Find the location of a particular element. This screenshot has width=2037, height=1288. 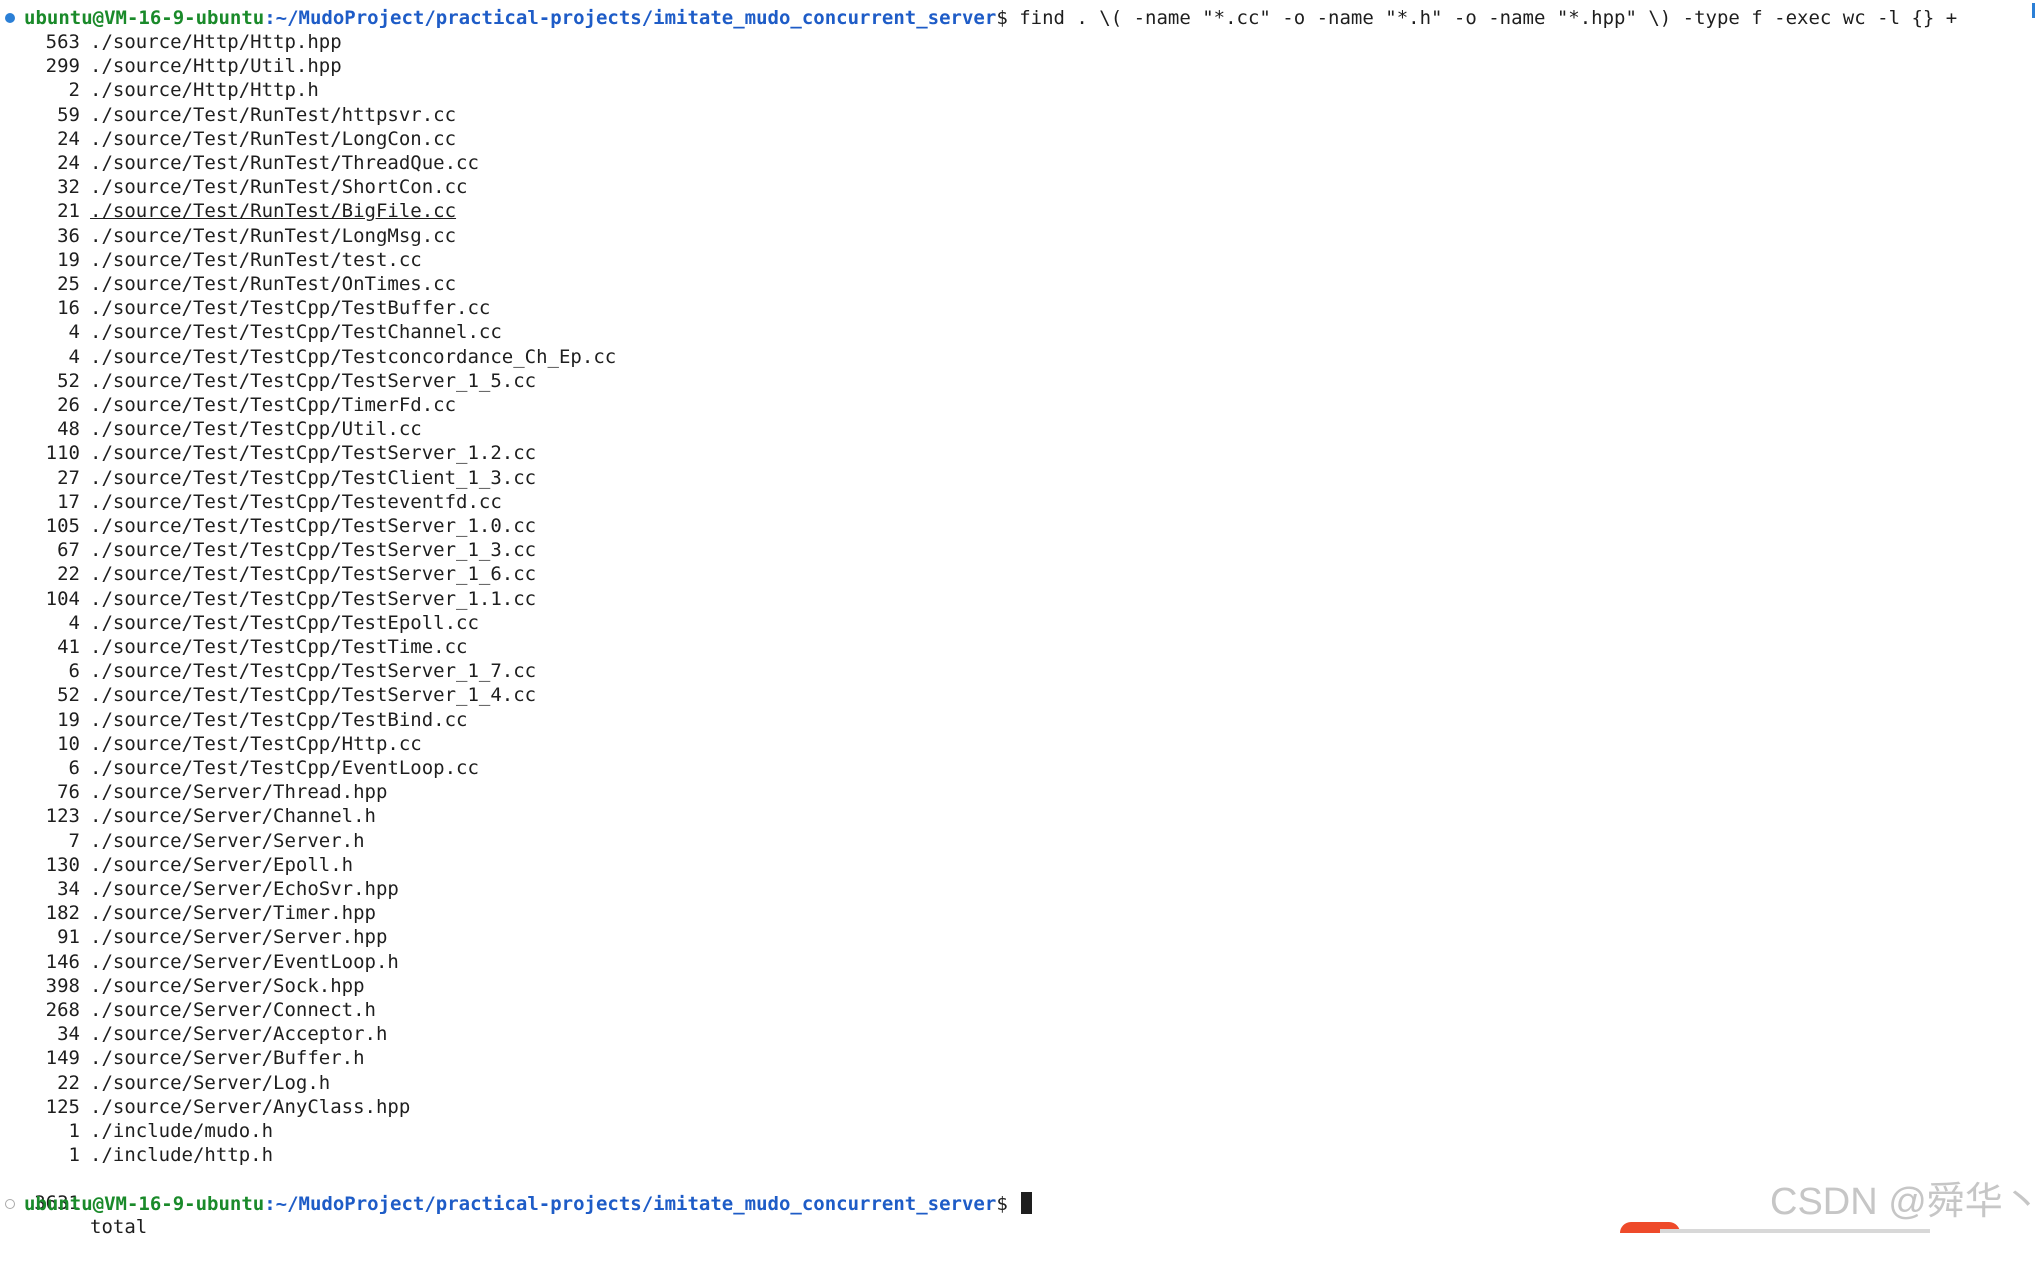

file-path: ./source/Test/RunTest/test.cc is located at coordinates (256, 259).